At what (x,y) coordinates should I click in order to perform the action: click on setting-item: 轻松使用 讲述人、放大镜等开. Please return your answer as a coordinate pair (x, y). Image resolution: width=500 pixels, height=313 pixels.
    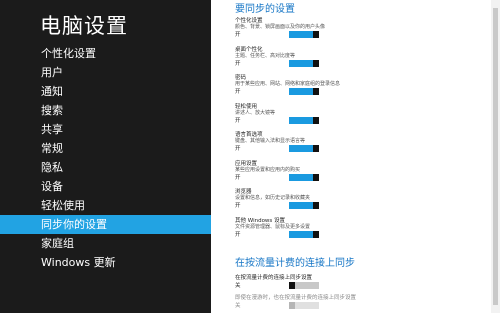
    Looking at the image, I should click on (345, 114).